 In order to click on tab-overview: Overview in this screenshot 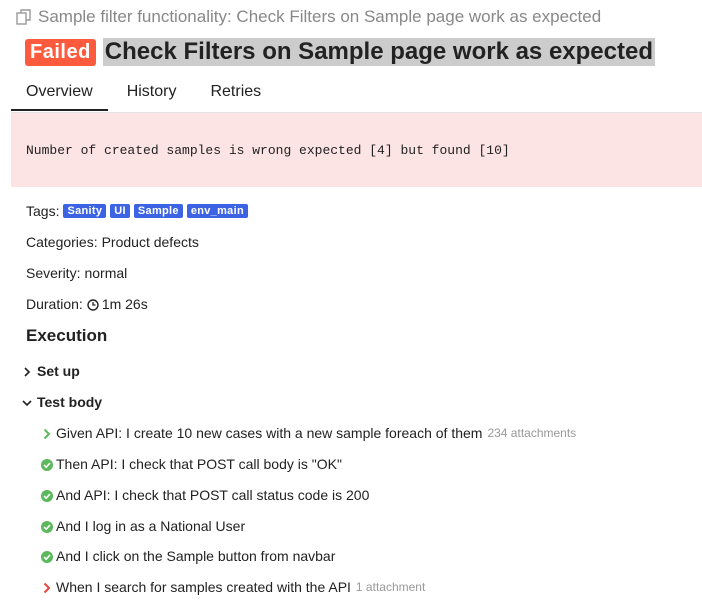, I will do `click(59, 95)`.